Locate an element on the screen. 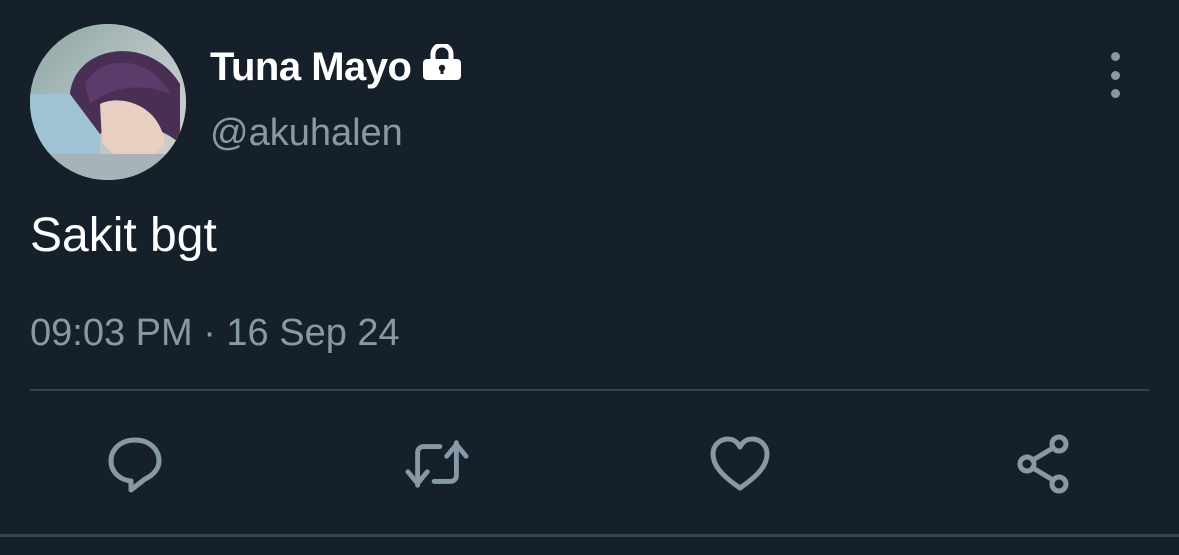  retweet-button is located at coordinates (437, 464).